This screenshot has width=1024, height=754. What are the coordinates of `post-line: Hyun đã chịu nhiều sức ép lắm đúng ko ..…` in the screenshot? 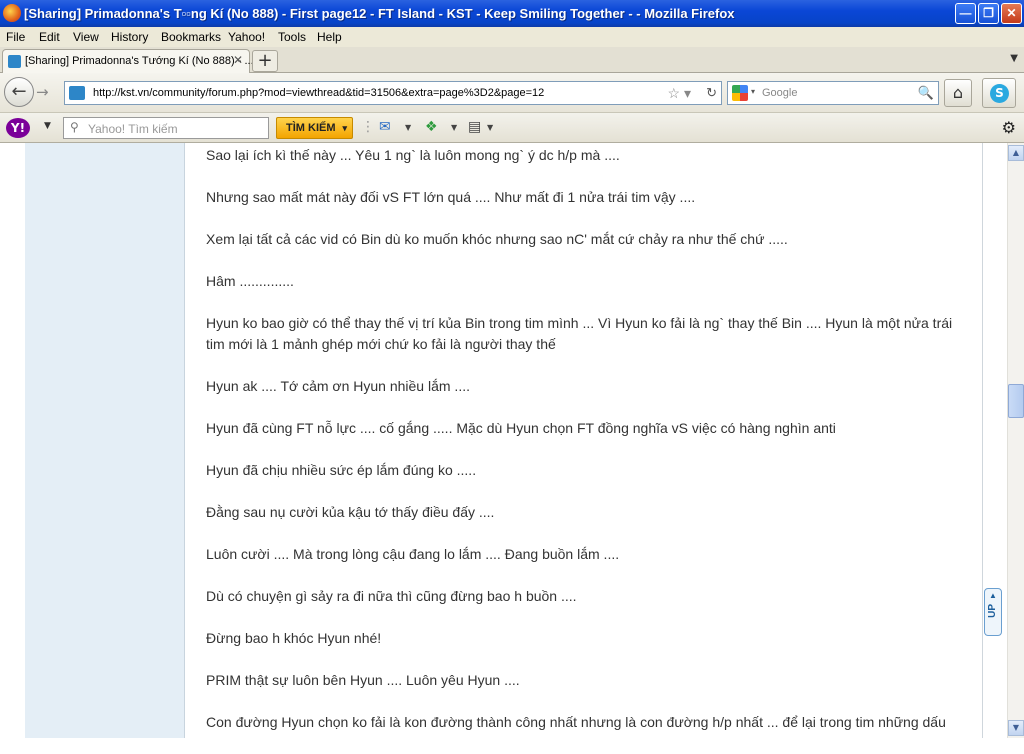 It's located at (341, 470).